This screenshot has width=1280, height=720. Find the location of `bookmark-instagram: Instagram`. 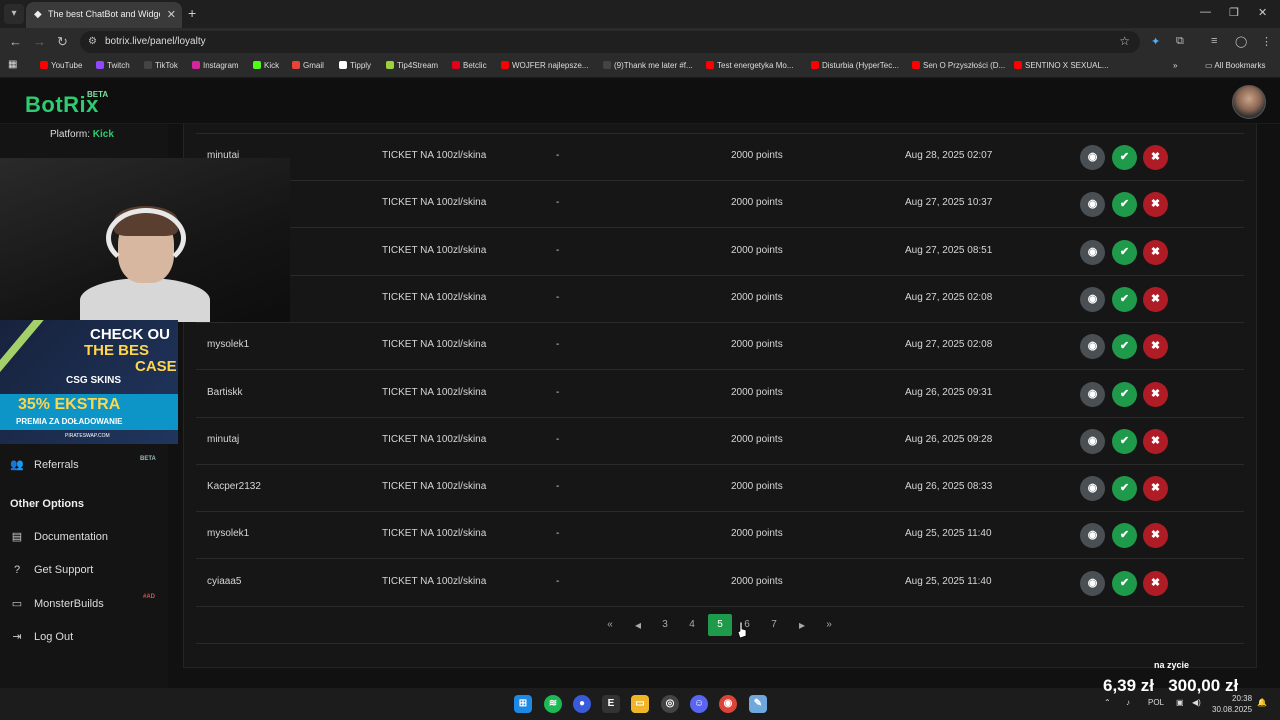

bookmark-instagram: Instagram is located at coordinates (215, 65).